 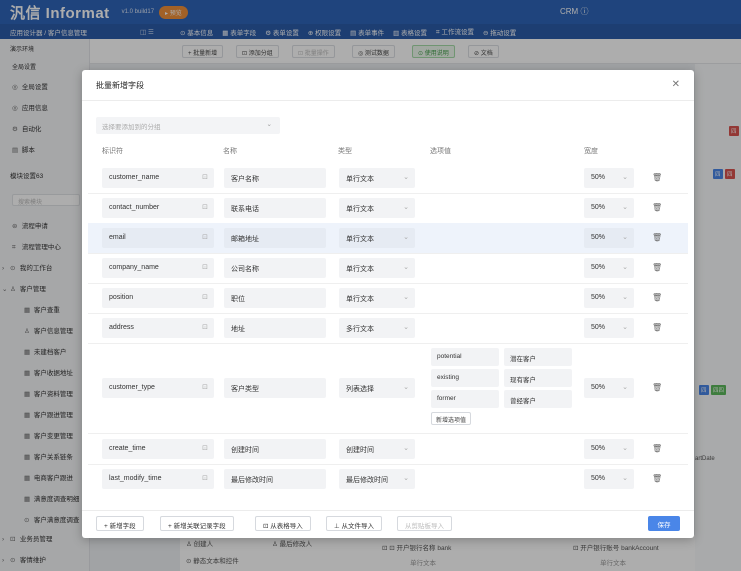 What do you see at coordinates (112, 151) in the screenshot?
I see `column-header-identifier: 标识符` at bounding box center [112, 151].